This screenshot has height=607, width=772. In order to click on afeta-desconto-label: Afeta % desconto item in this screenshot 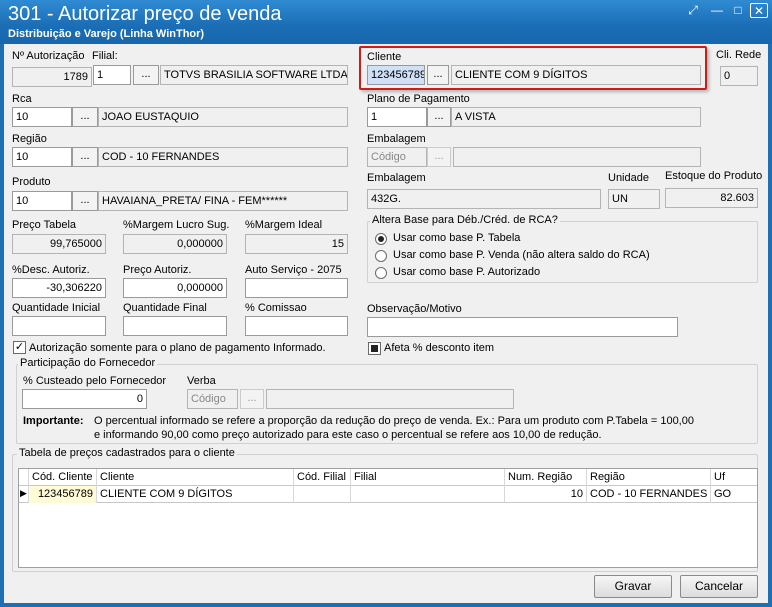, I will do `click(439, 348)`.